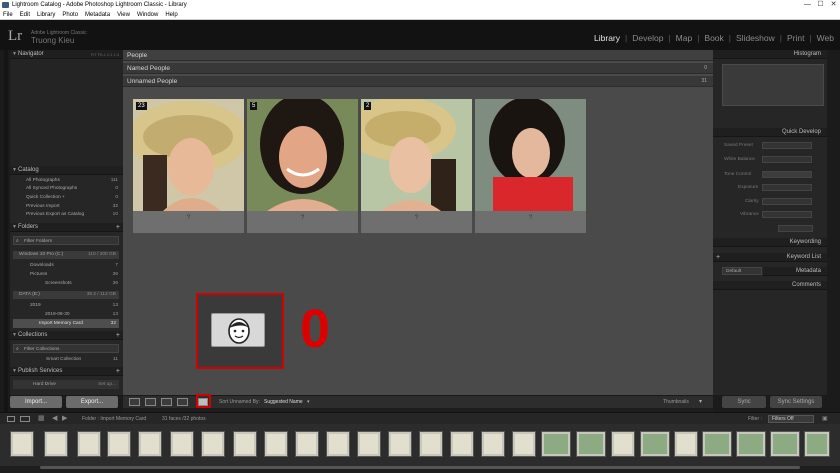 This screenshot has height=473, width=840. Describe the element at coordinates (742, 271) in the screenshot. I see `metadata-preset-dropdown: Default` at that location.